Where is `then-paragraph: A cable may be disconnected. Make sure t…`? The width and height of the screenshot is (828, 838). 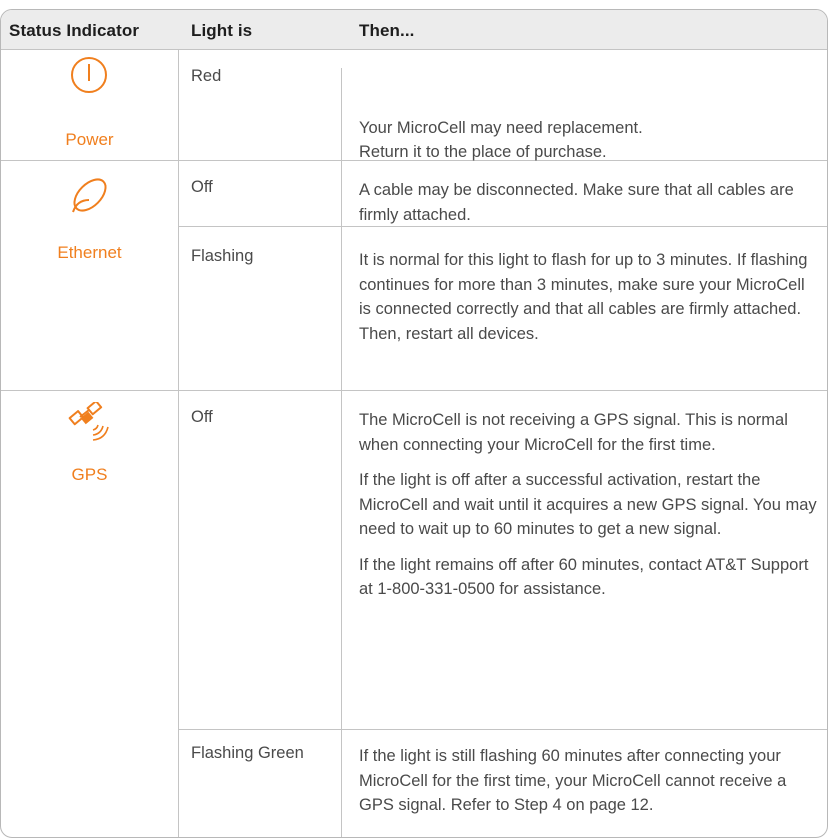
then-paragraph: A cable may be disconnected. Make sure t… is located at coordinates (576, 202).